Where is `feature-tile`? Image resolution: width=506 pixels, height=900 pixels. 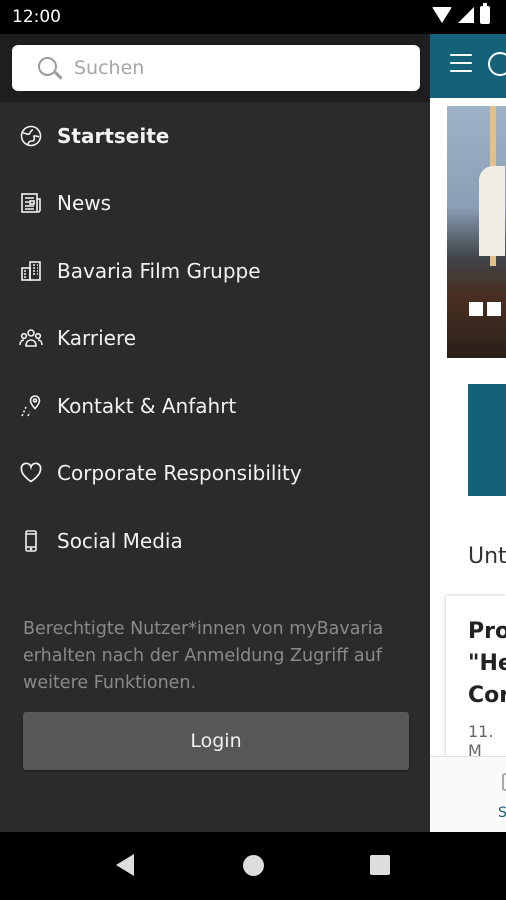 feature-tile is located at coordinates (487, 440).